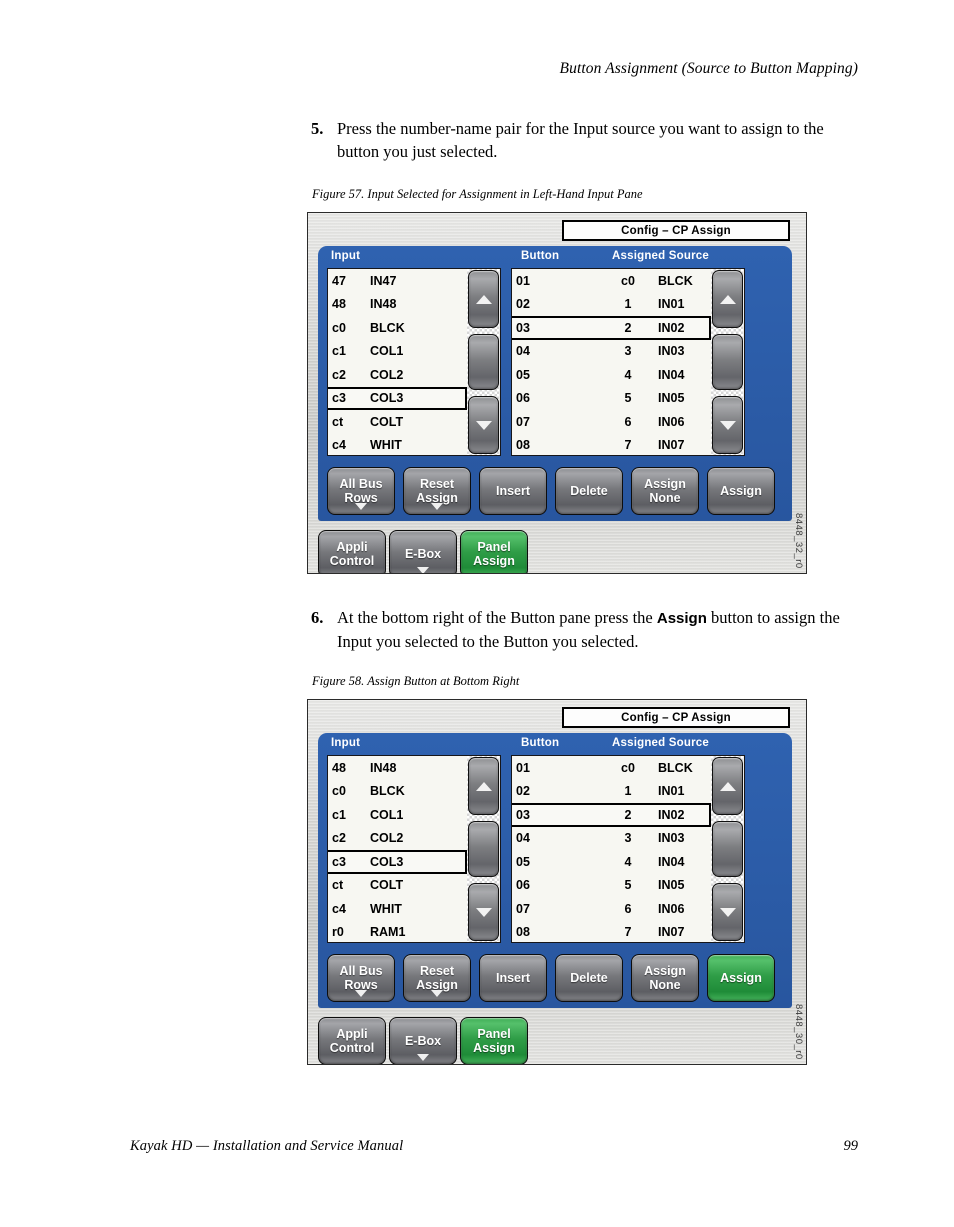 The image size is (954, 1227). What do you see at coordinates (523, 838) in the screenshot?
I see `button-row-number: 04` at bounding box center [523, 838].